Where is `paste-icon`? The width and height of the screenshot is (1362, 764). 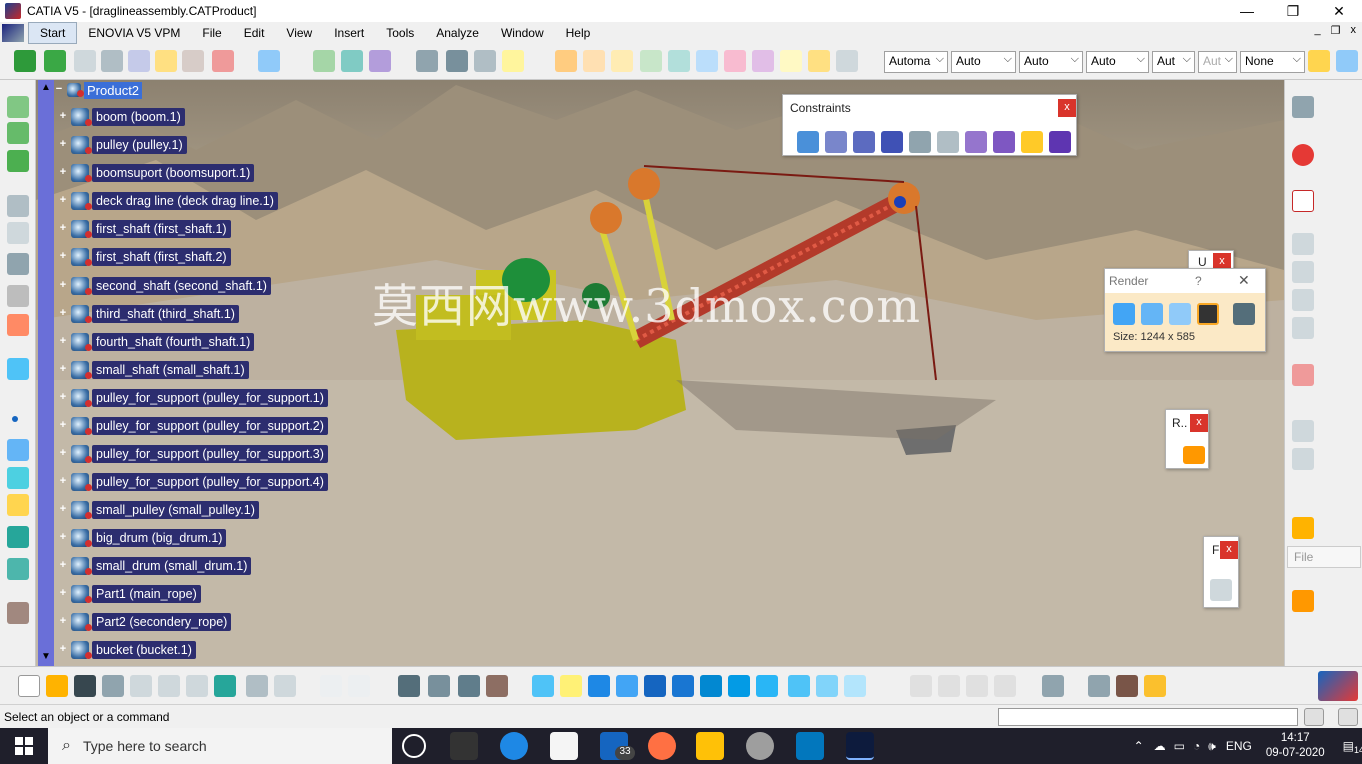
paste-icon is located at coordinates (197, 686).